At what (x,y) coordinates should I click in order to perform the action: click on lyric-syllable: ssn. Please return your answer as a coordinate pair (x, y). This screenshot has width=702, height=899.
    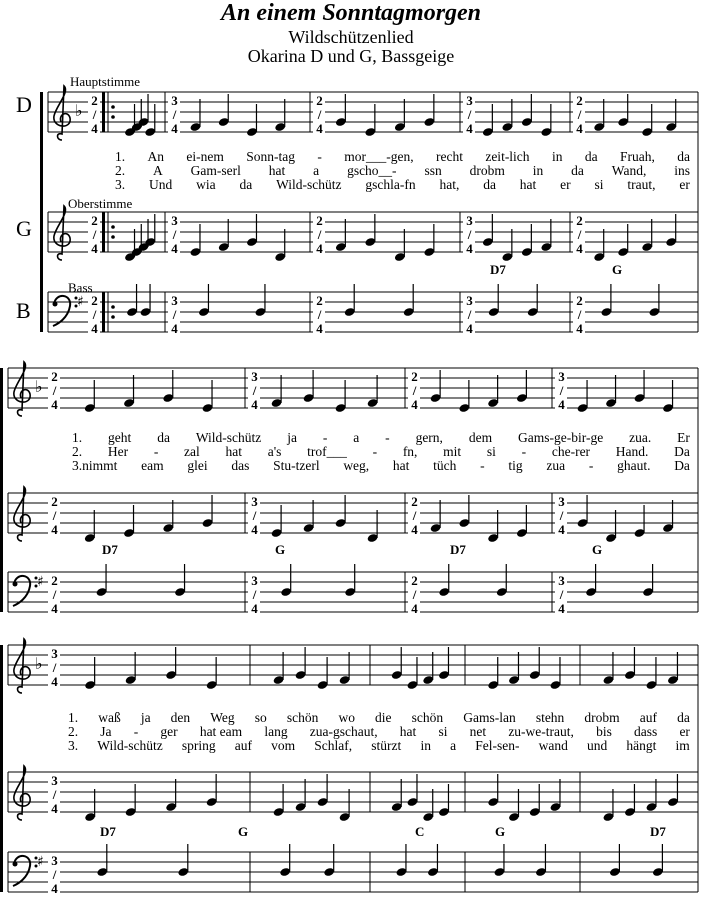
    Looking at the image, I should click on (433, 170).